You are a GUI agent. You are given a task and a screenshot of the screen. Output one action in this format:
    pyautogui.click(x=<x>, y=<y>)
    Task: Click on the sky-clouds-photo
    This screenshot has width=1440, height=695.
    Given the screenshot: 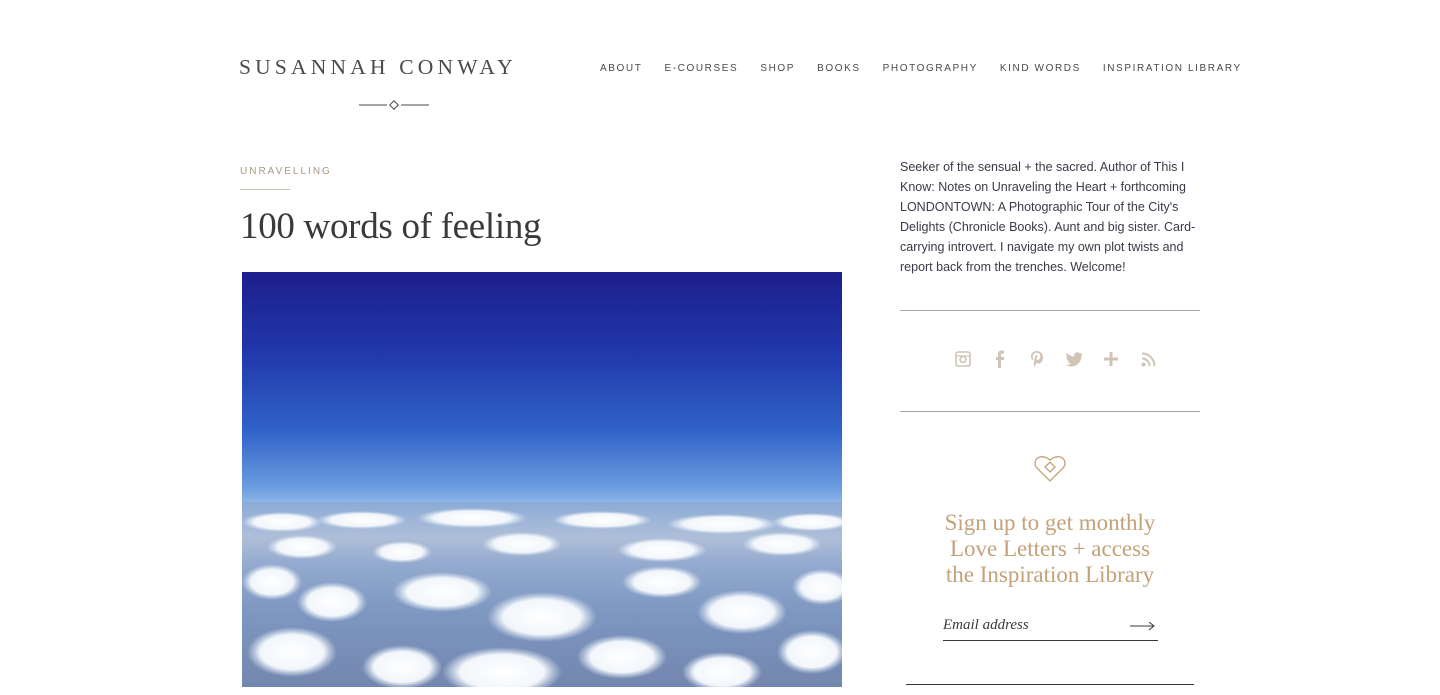 What is the action you would take?
    pyautogui.click(x=542, y=594)
    